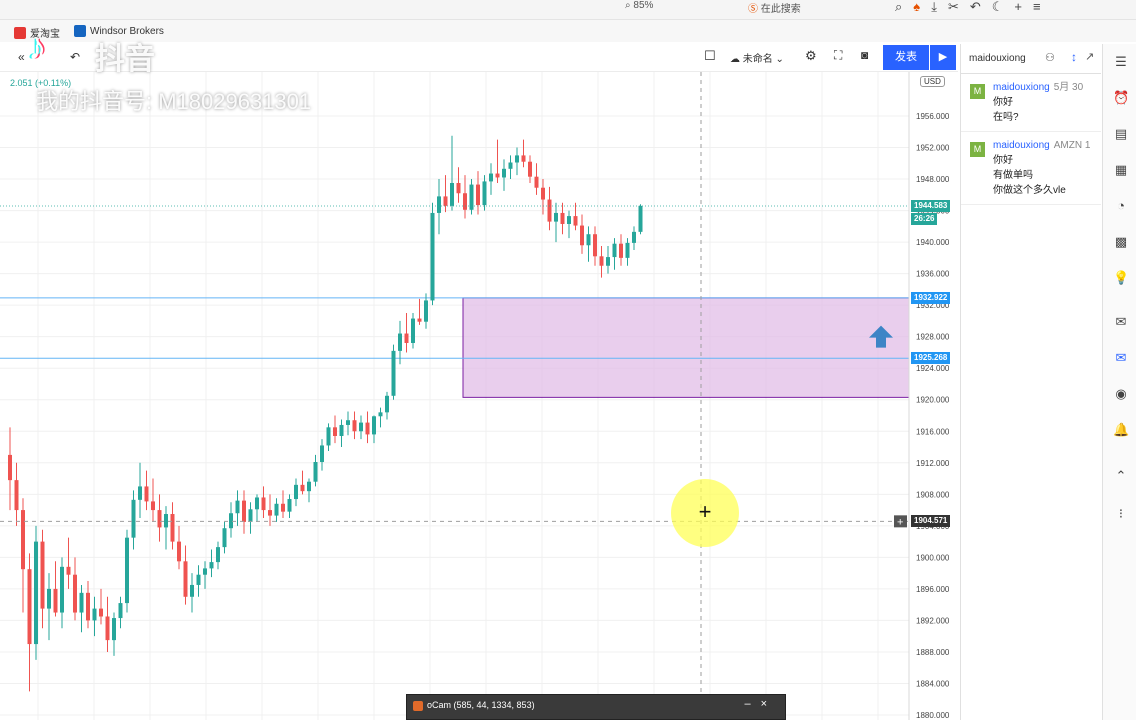 This screenshot has height=720, width=1136. I want to click on list-icon: ☰, so click(1121, 62).